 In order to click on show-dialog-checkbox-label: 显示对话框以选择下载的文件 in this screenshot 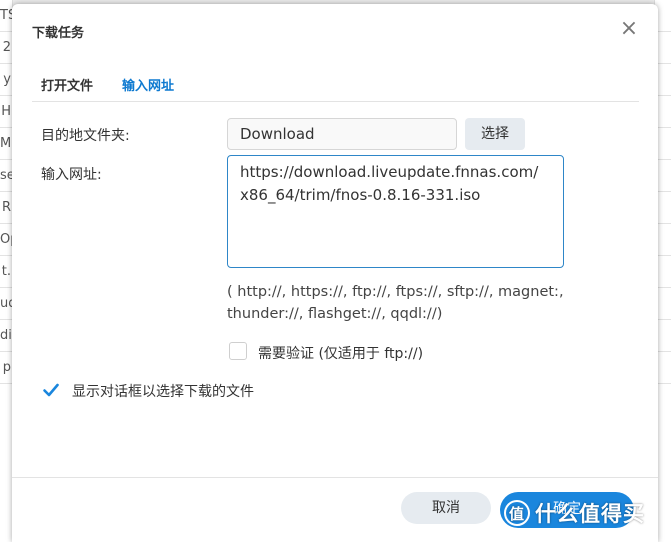, I will do `click(163, 392)`.